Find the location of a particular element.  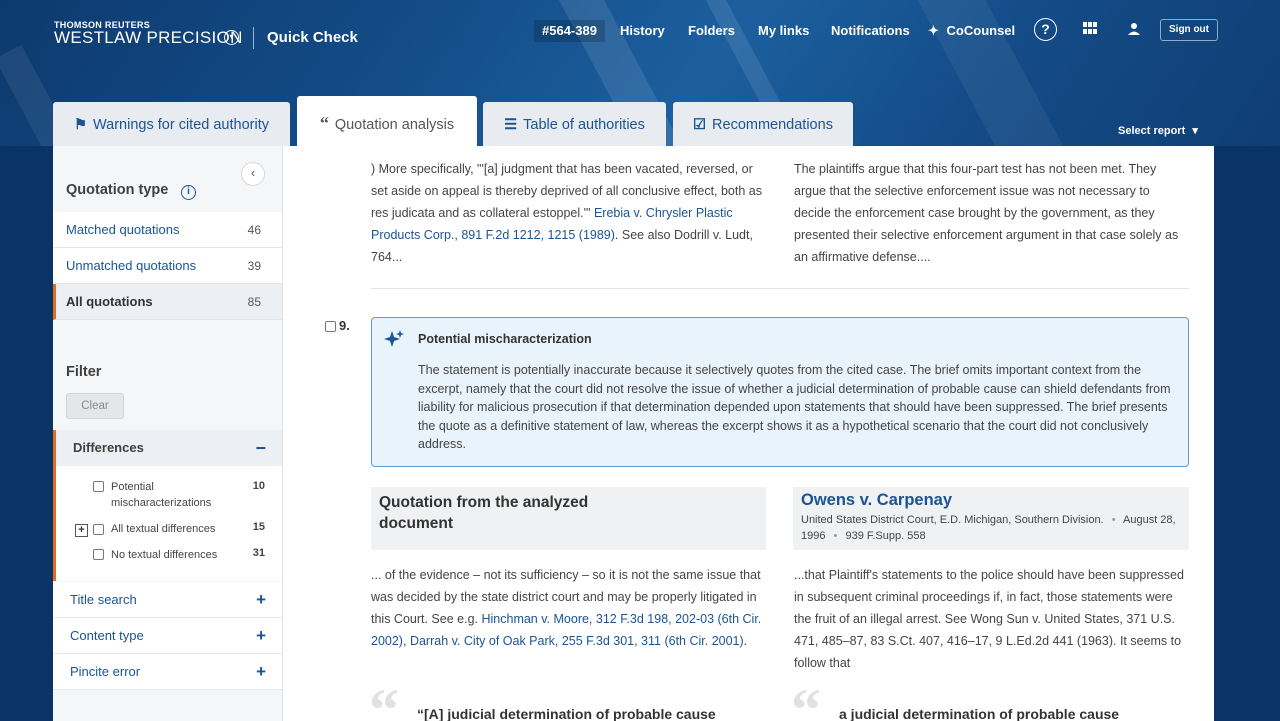

tab-warnings: ⚑ Warnings for cited authority is located at coordinates (171, 124).